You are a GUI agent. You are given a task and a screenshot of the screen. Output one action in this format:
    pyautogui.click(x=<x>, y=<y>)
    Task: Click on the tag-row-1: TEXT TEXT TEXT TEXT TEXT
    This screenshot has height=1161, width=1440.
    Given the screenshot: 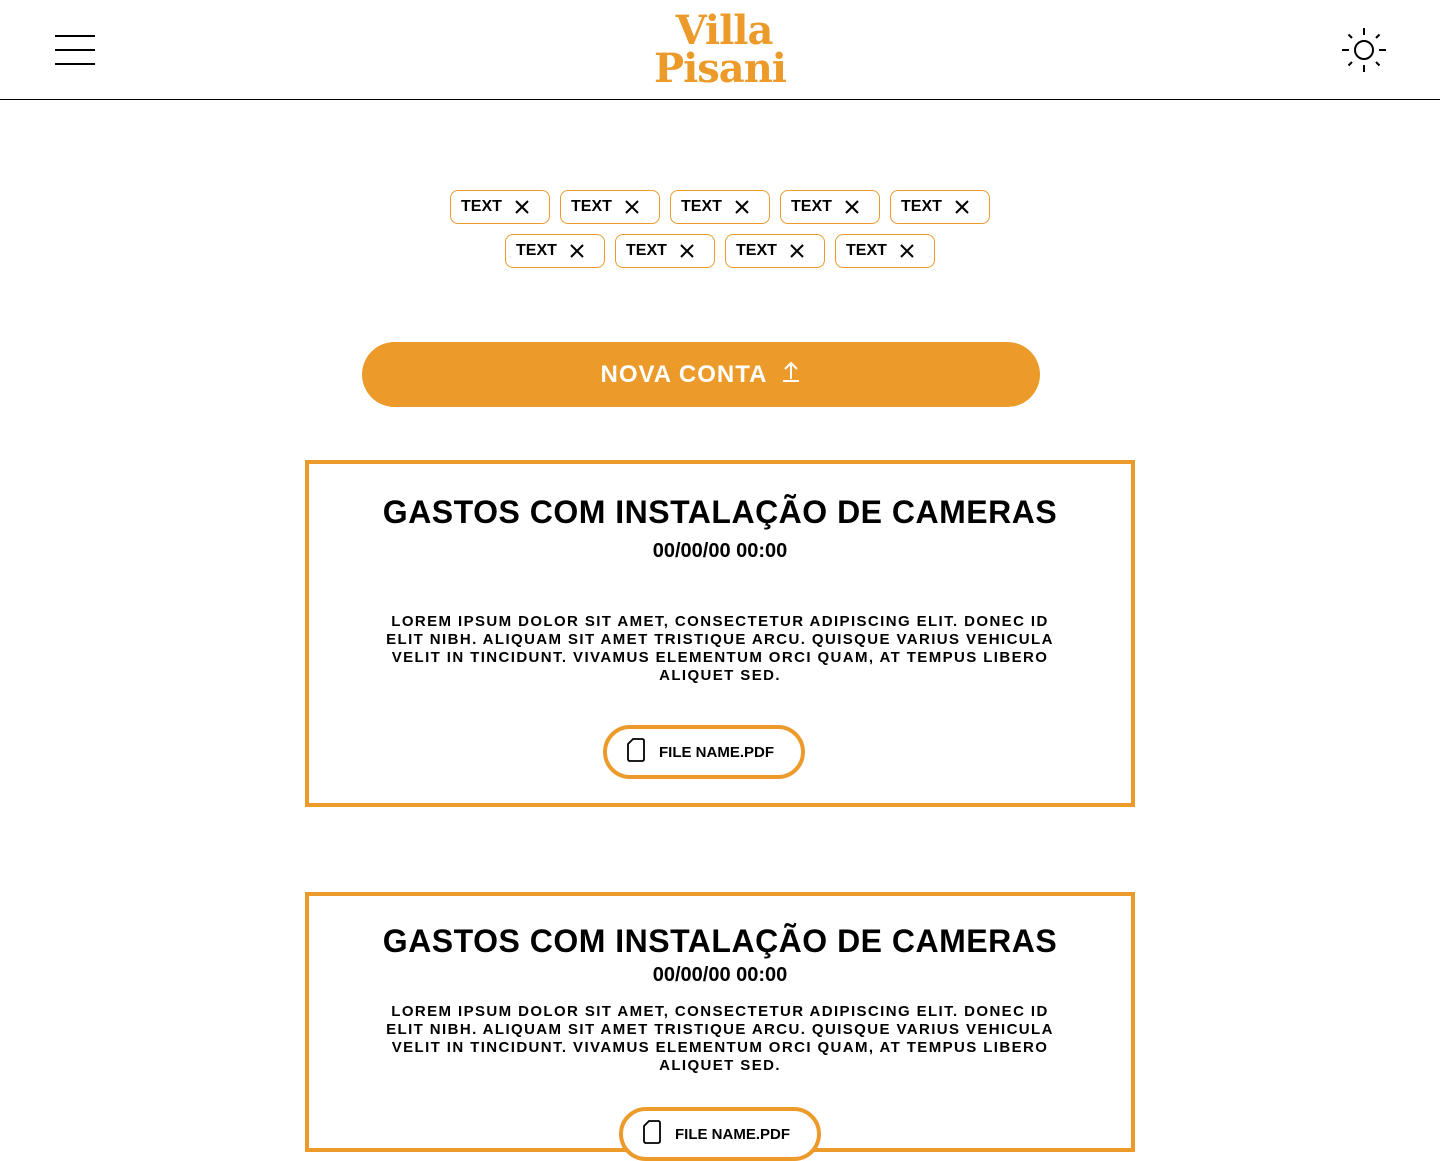 What is the action you would take?
    pyautogui.click(x=720, y=207)
    